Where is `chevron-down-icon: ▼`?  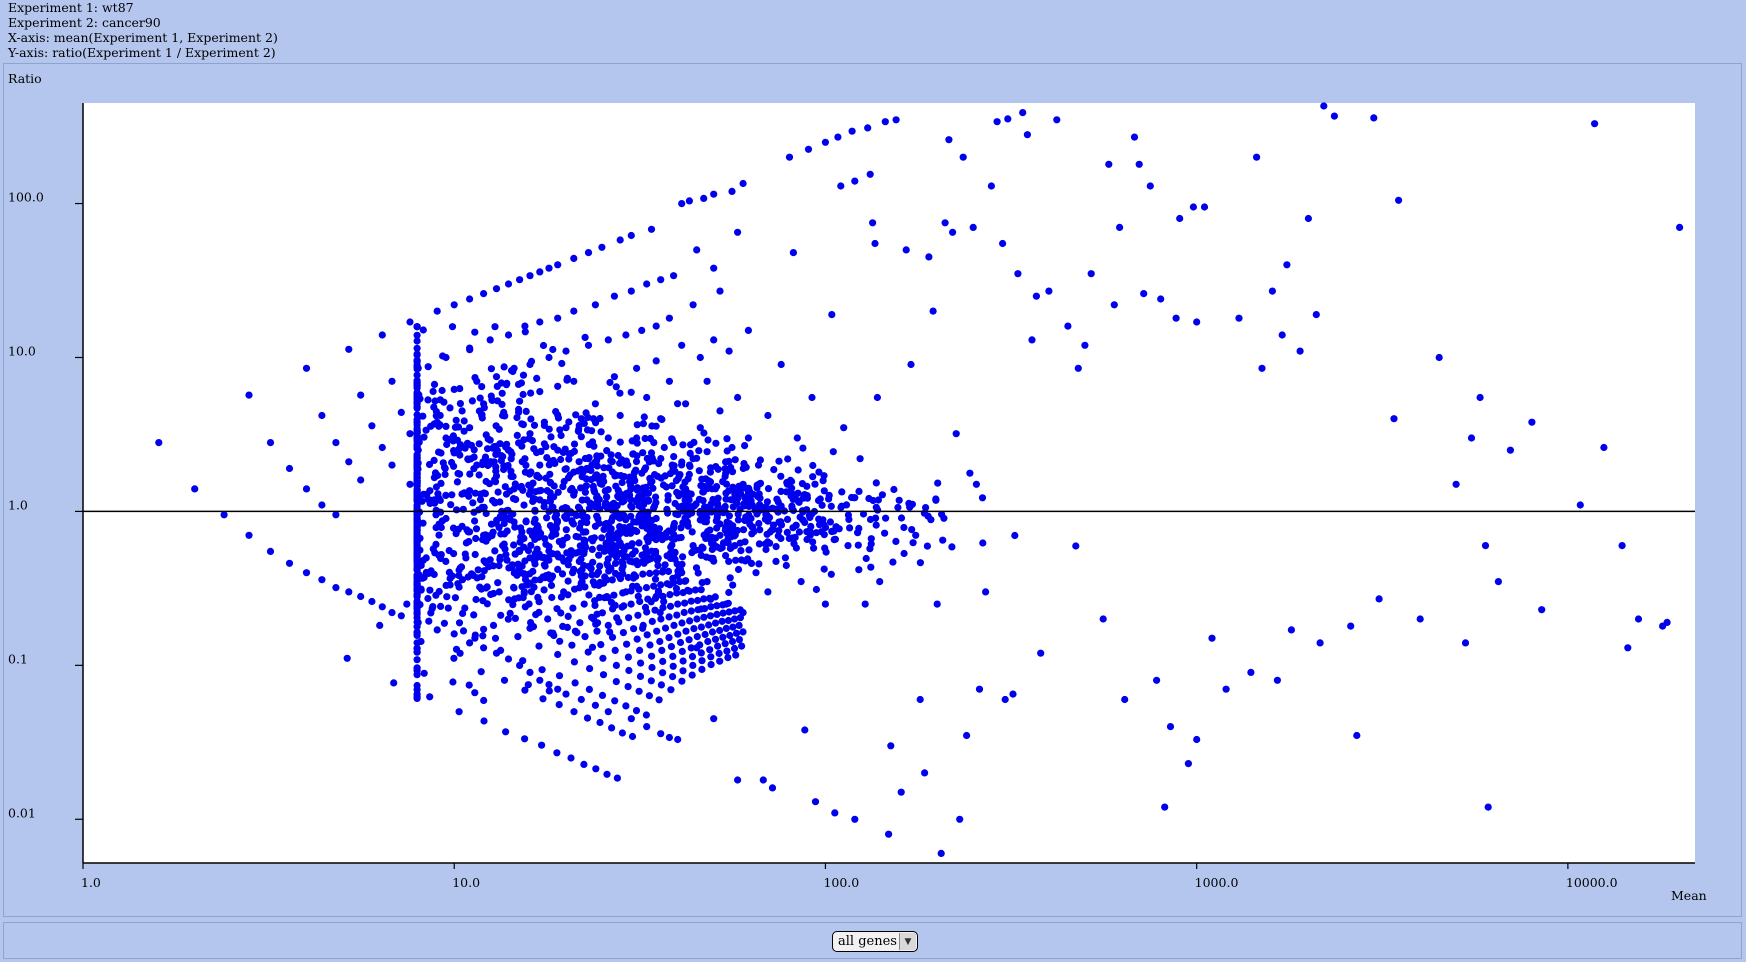
chevron-down-icon: ▼ is located at coordinates (907, 941).